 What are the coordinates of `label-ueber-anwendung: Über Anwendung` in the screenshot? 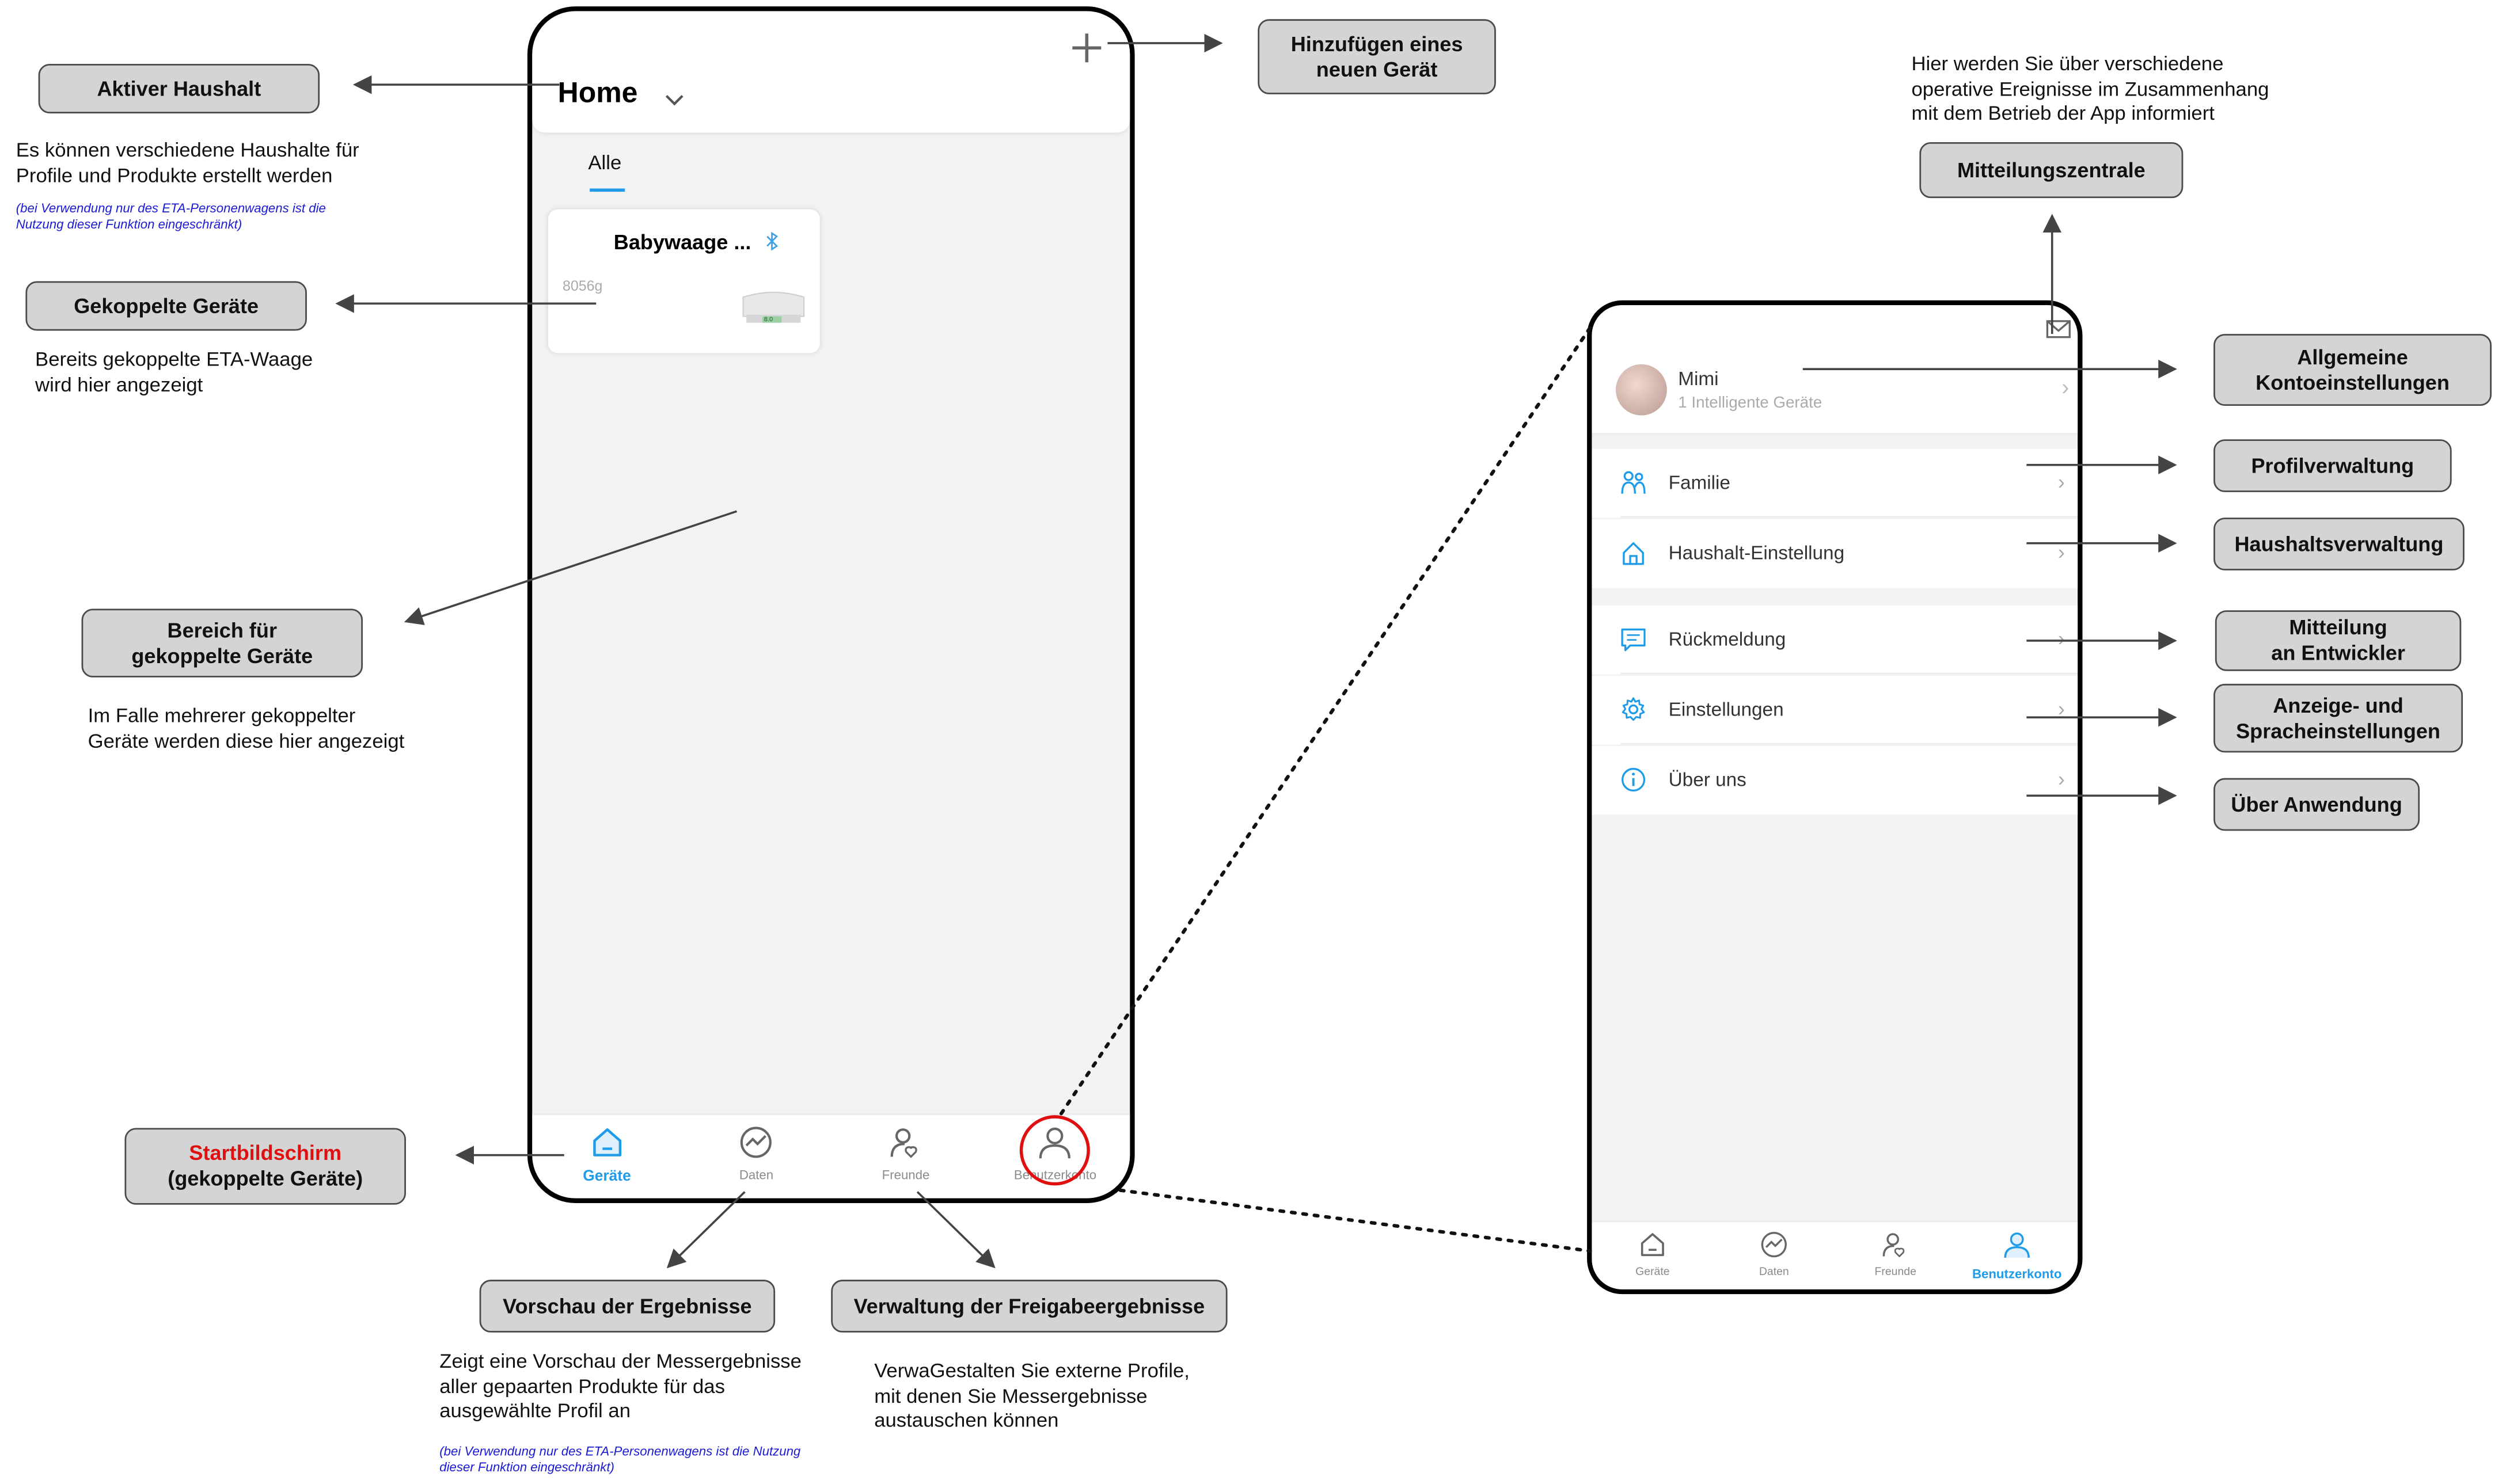 It's located at (2316, 804).